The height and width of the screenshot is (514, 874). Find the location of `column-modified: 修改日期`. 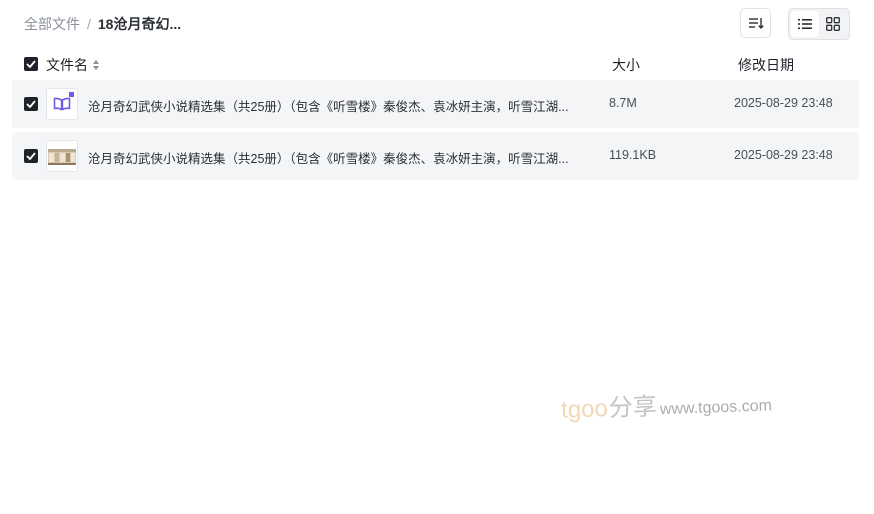

column-modified: 修改日期 is located at coordinates (766, 65).